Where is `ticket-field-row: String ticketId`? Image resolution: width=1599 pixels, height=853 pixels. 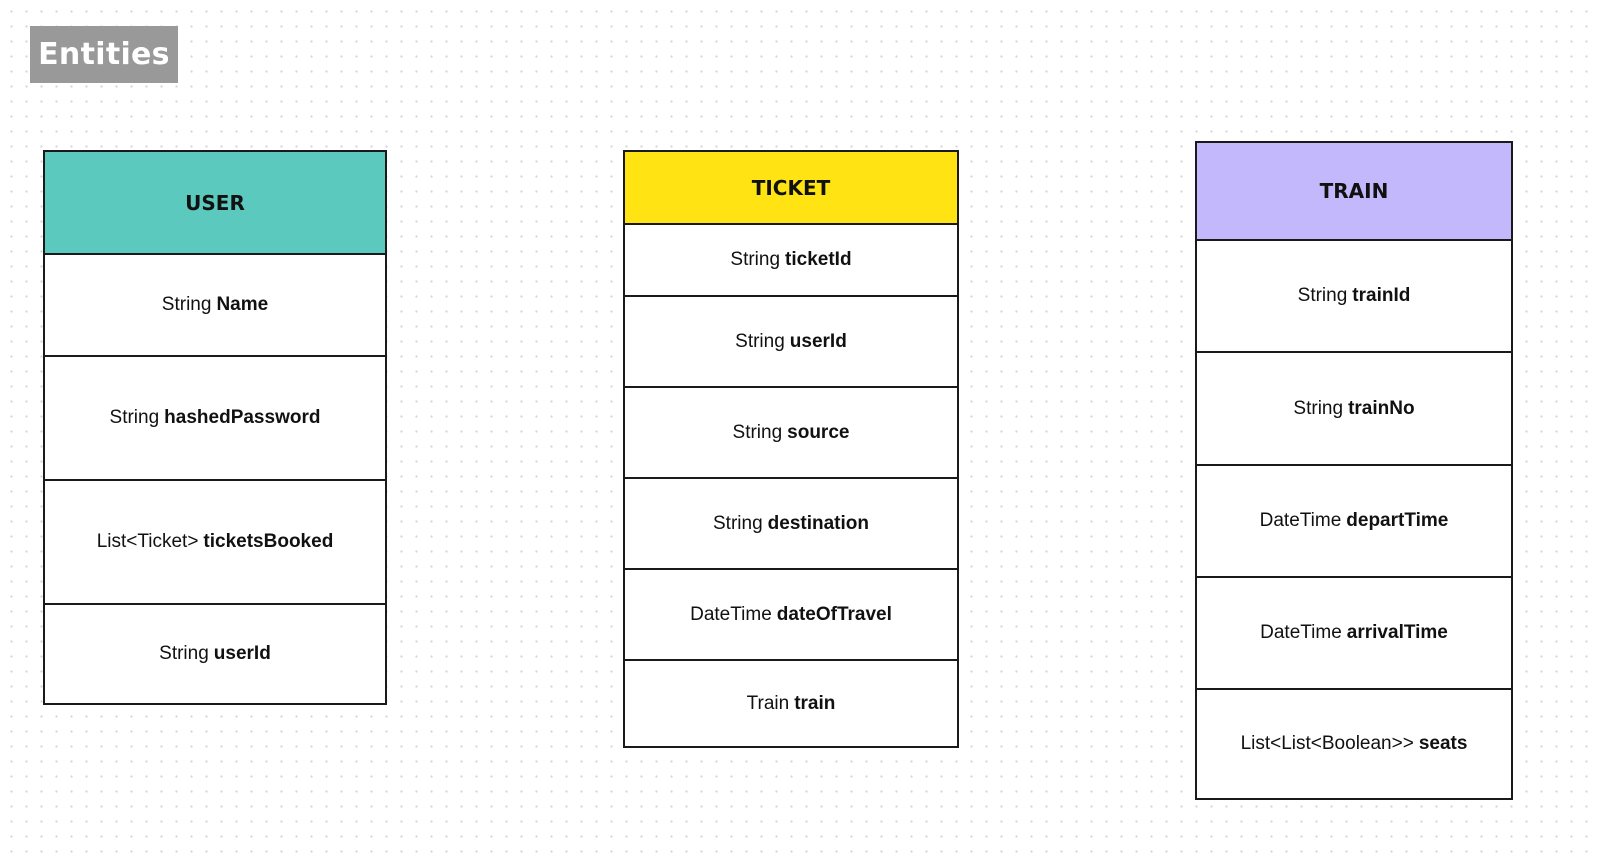 ticket-field-row: String ticketId is located at coordinates (791, 261).